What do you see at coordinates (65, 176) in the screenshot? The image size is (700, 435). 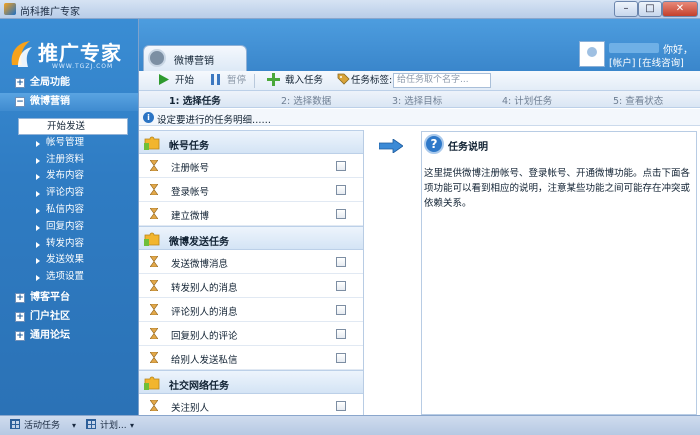 I see `sidebar-item-label: 发布内容` at bounding box center [65, 176].